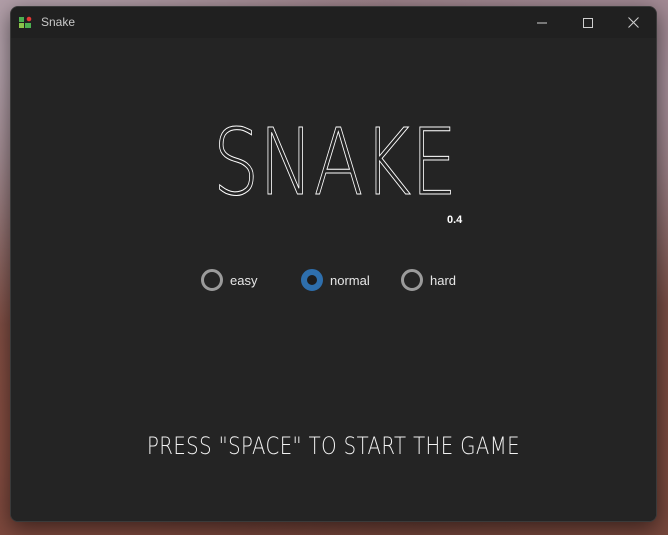  I want to click on start-prompt: PRESS "SPACE" TO START THE GAME, so click(333, 446).